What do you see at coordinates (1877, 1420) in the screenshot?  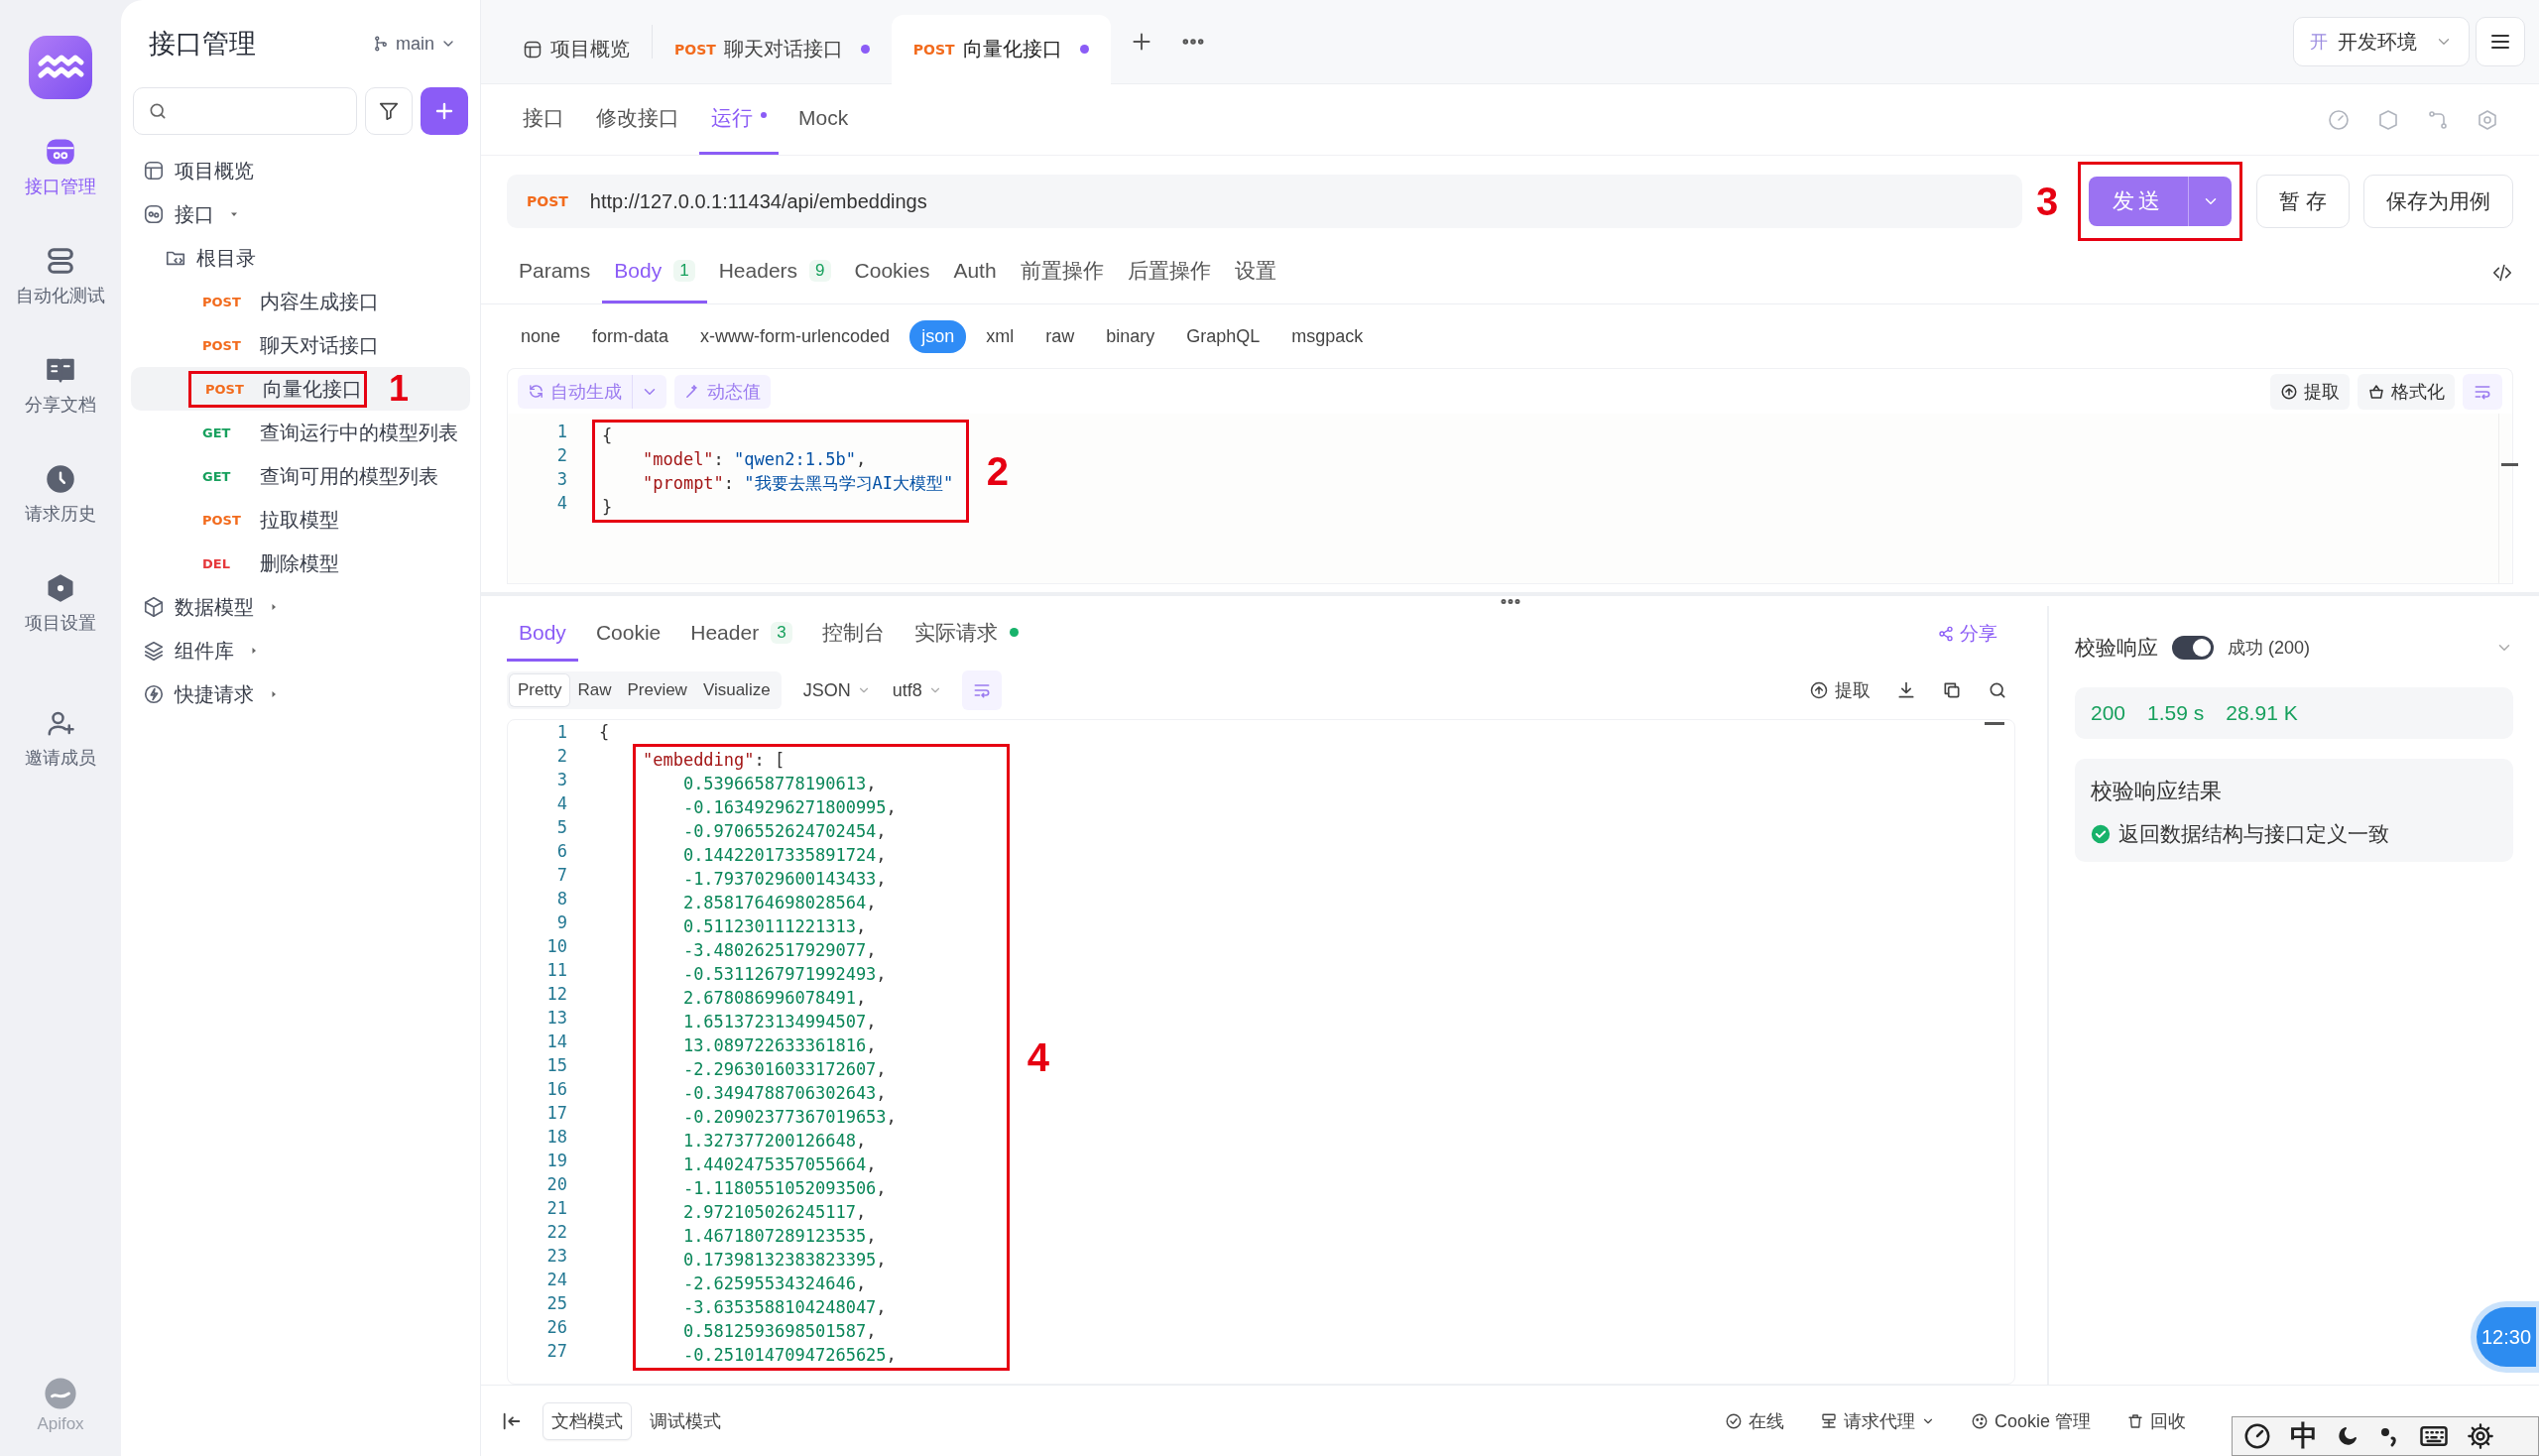 I see `status-item: 请求代理` at bounding box center [1877, 1420].